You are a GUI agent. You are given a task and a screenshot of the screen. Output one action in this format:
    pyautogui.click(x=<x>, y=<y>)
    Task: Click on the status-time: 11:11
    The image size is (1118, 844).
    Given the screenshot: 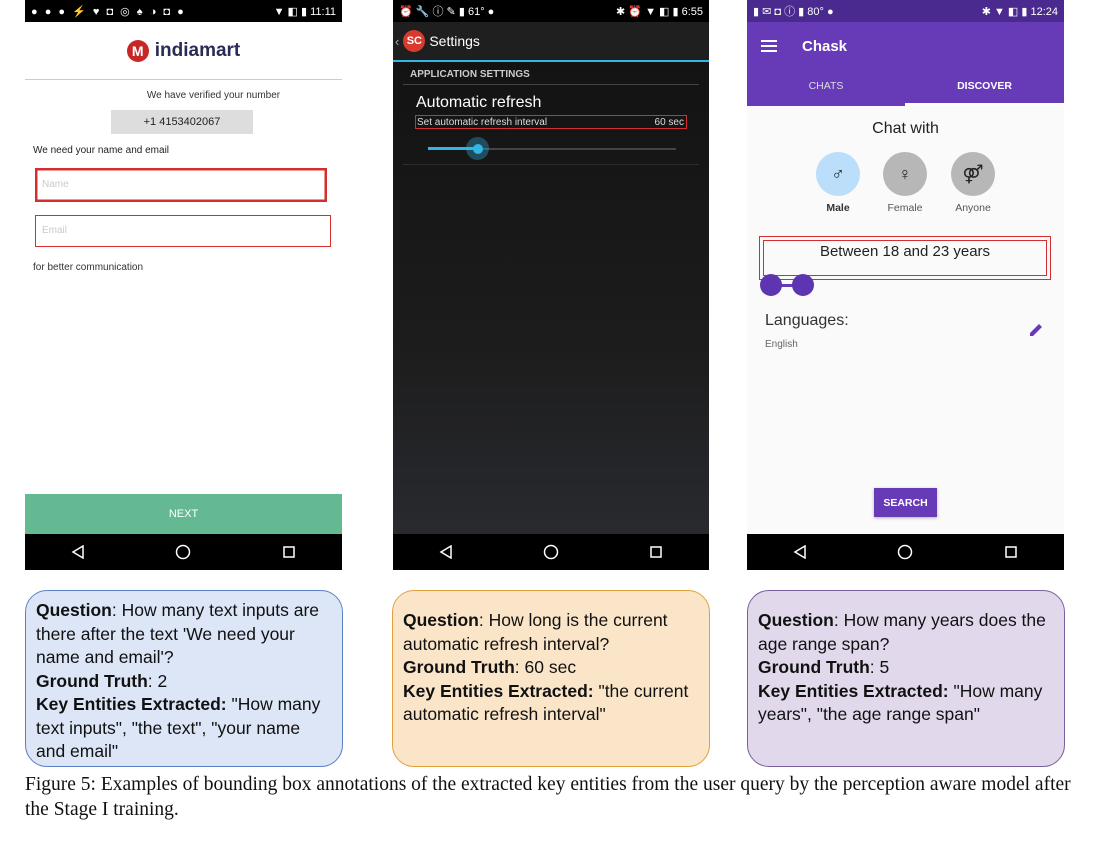 What is the action you would take?
    pyautogui.click(x=323, y=11)
    